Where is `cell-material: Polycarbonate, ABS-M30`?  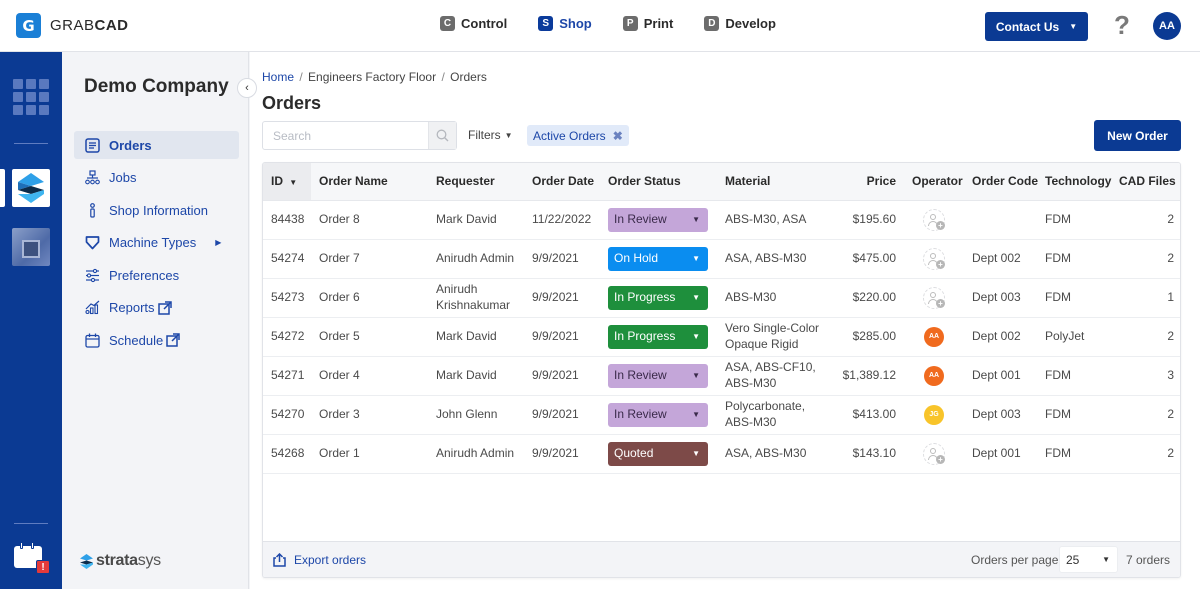 cell-material: Polycarbonate, ABS-M30 is located at coordinates (774, 415).